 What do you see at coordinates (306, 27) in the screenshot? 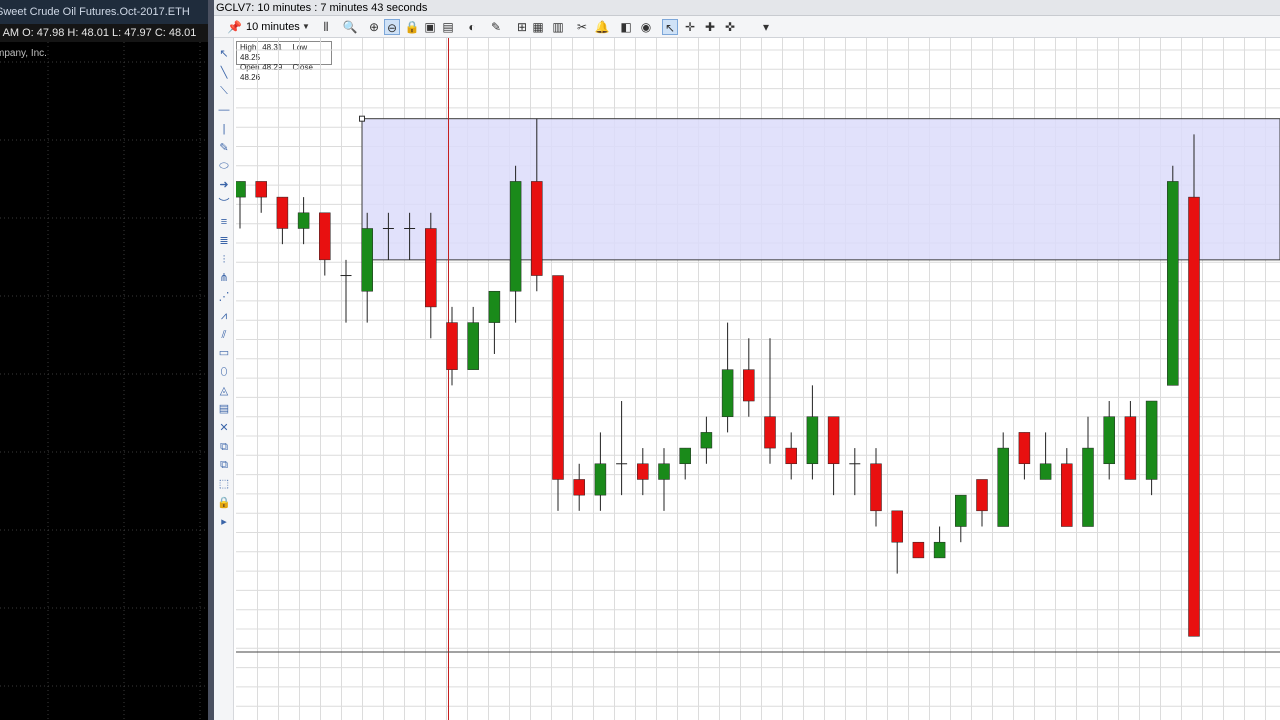
I see `chevron-down-icon: ▼` at bounding box center [306, 27].